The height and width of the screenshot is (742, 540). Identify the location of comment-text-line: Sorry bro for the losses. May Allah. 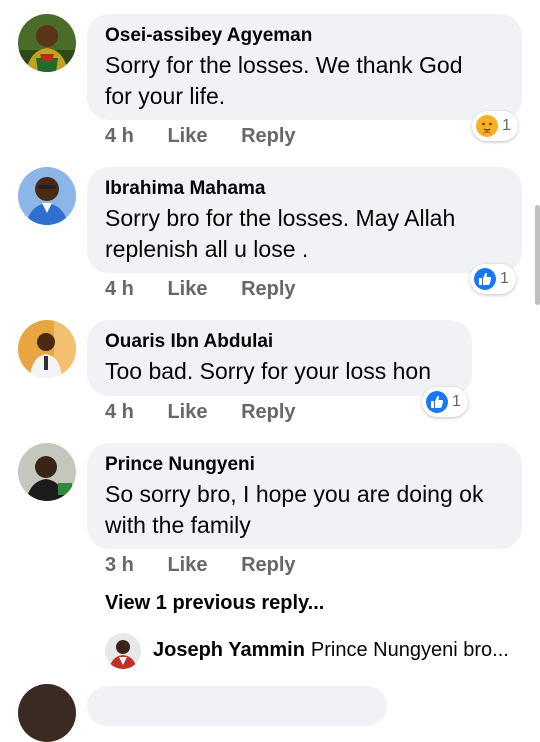
(280, 218).